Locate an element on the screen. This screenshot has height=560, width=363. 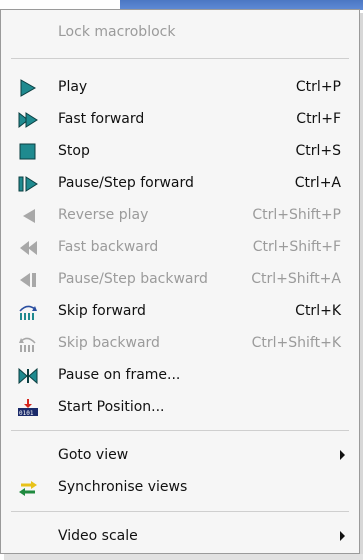
menu-item-pause-step-backward: Pause/Step backward Ctrl+Shift+A is located at coordinates (180, 280).